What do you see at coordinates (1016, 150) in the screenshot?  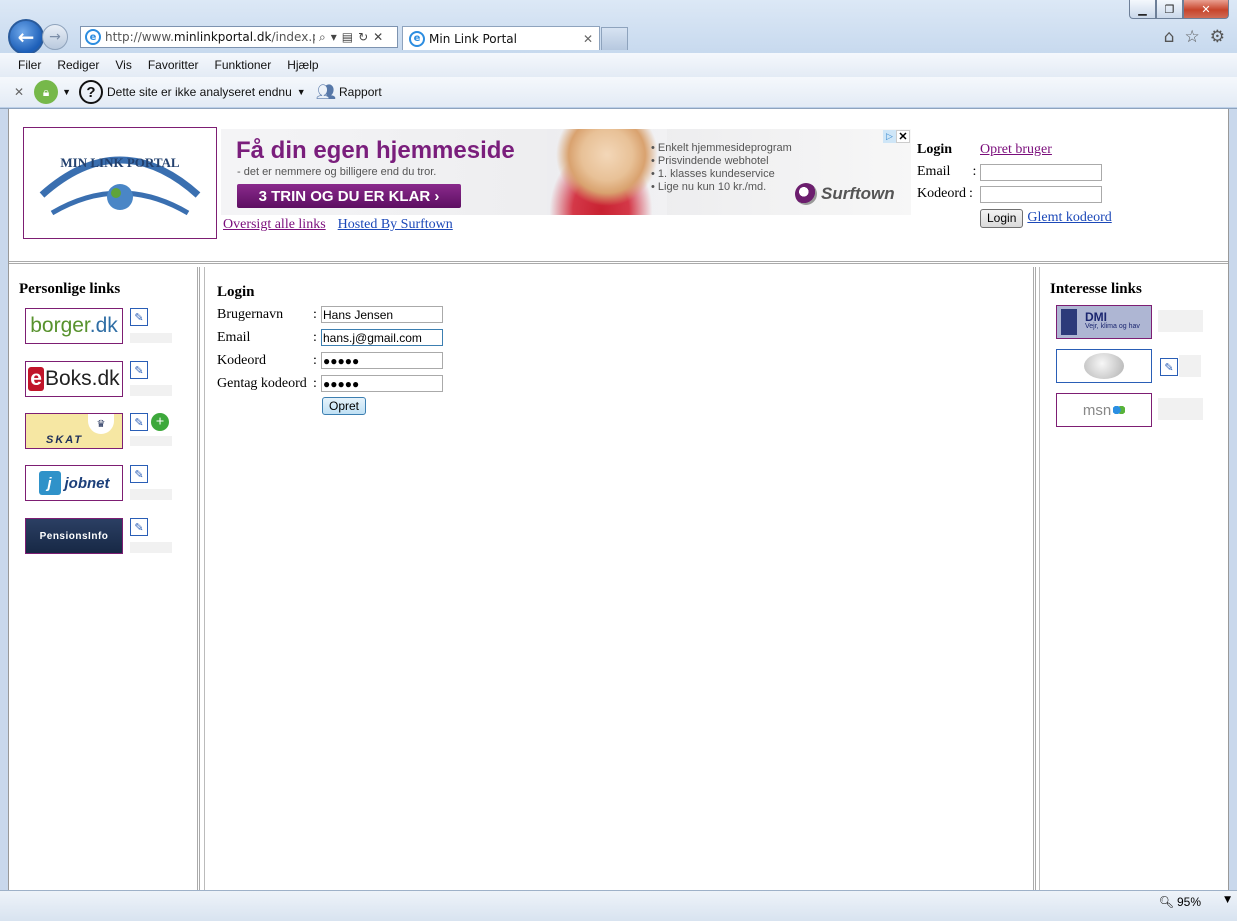 I see `create-user-link: Opret bruger` at bounding box center [1016, 150].